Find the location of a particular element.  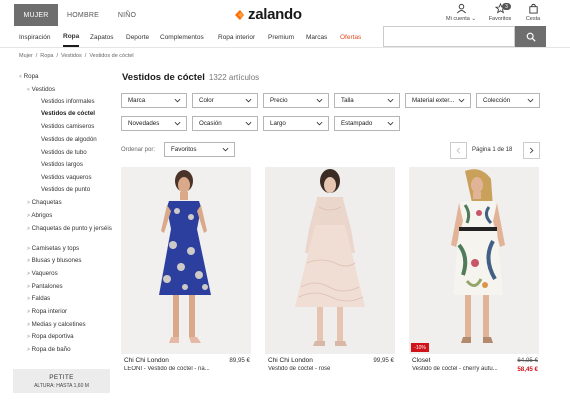

sidebar-item-label: Faldas is located at coordinates (41, 298).